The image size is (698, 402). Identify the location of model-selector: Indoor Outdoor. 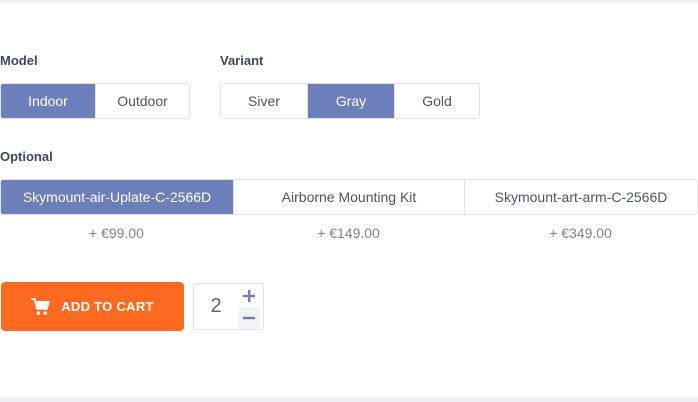
(95, 101).